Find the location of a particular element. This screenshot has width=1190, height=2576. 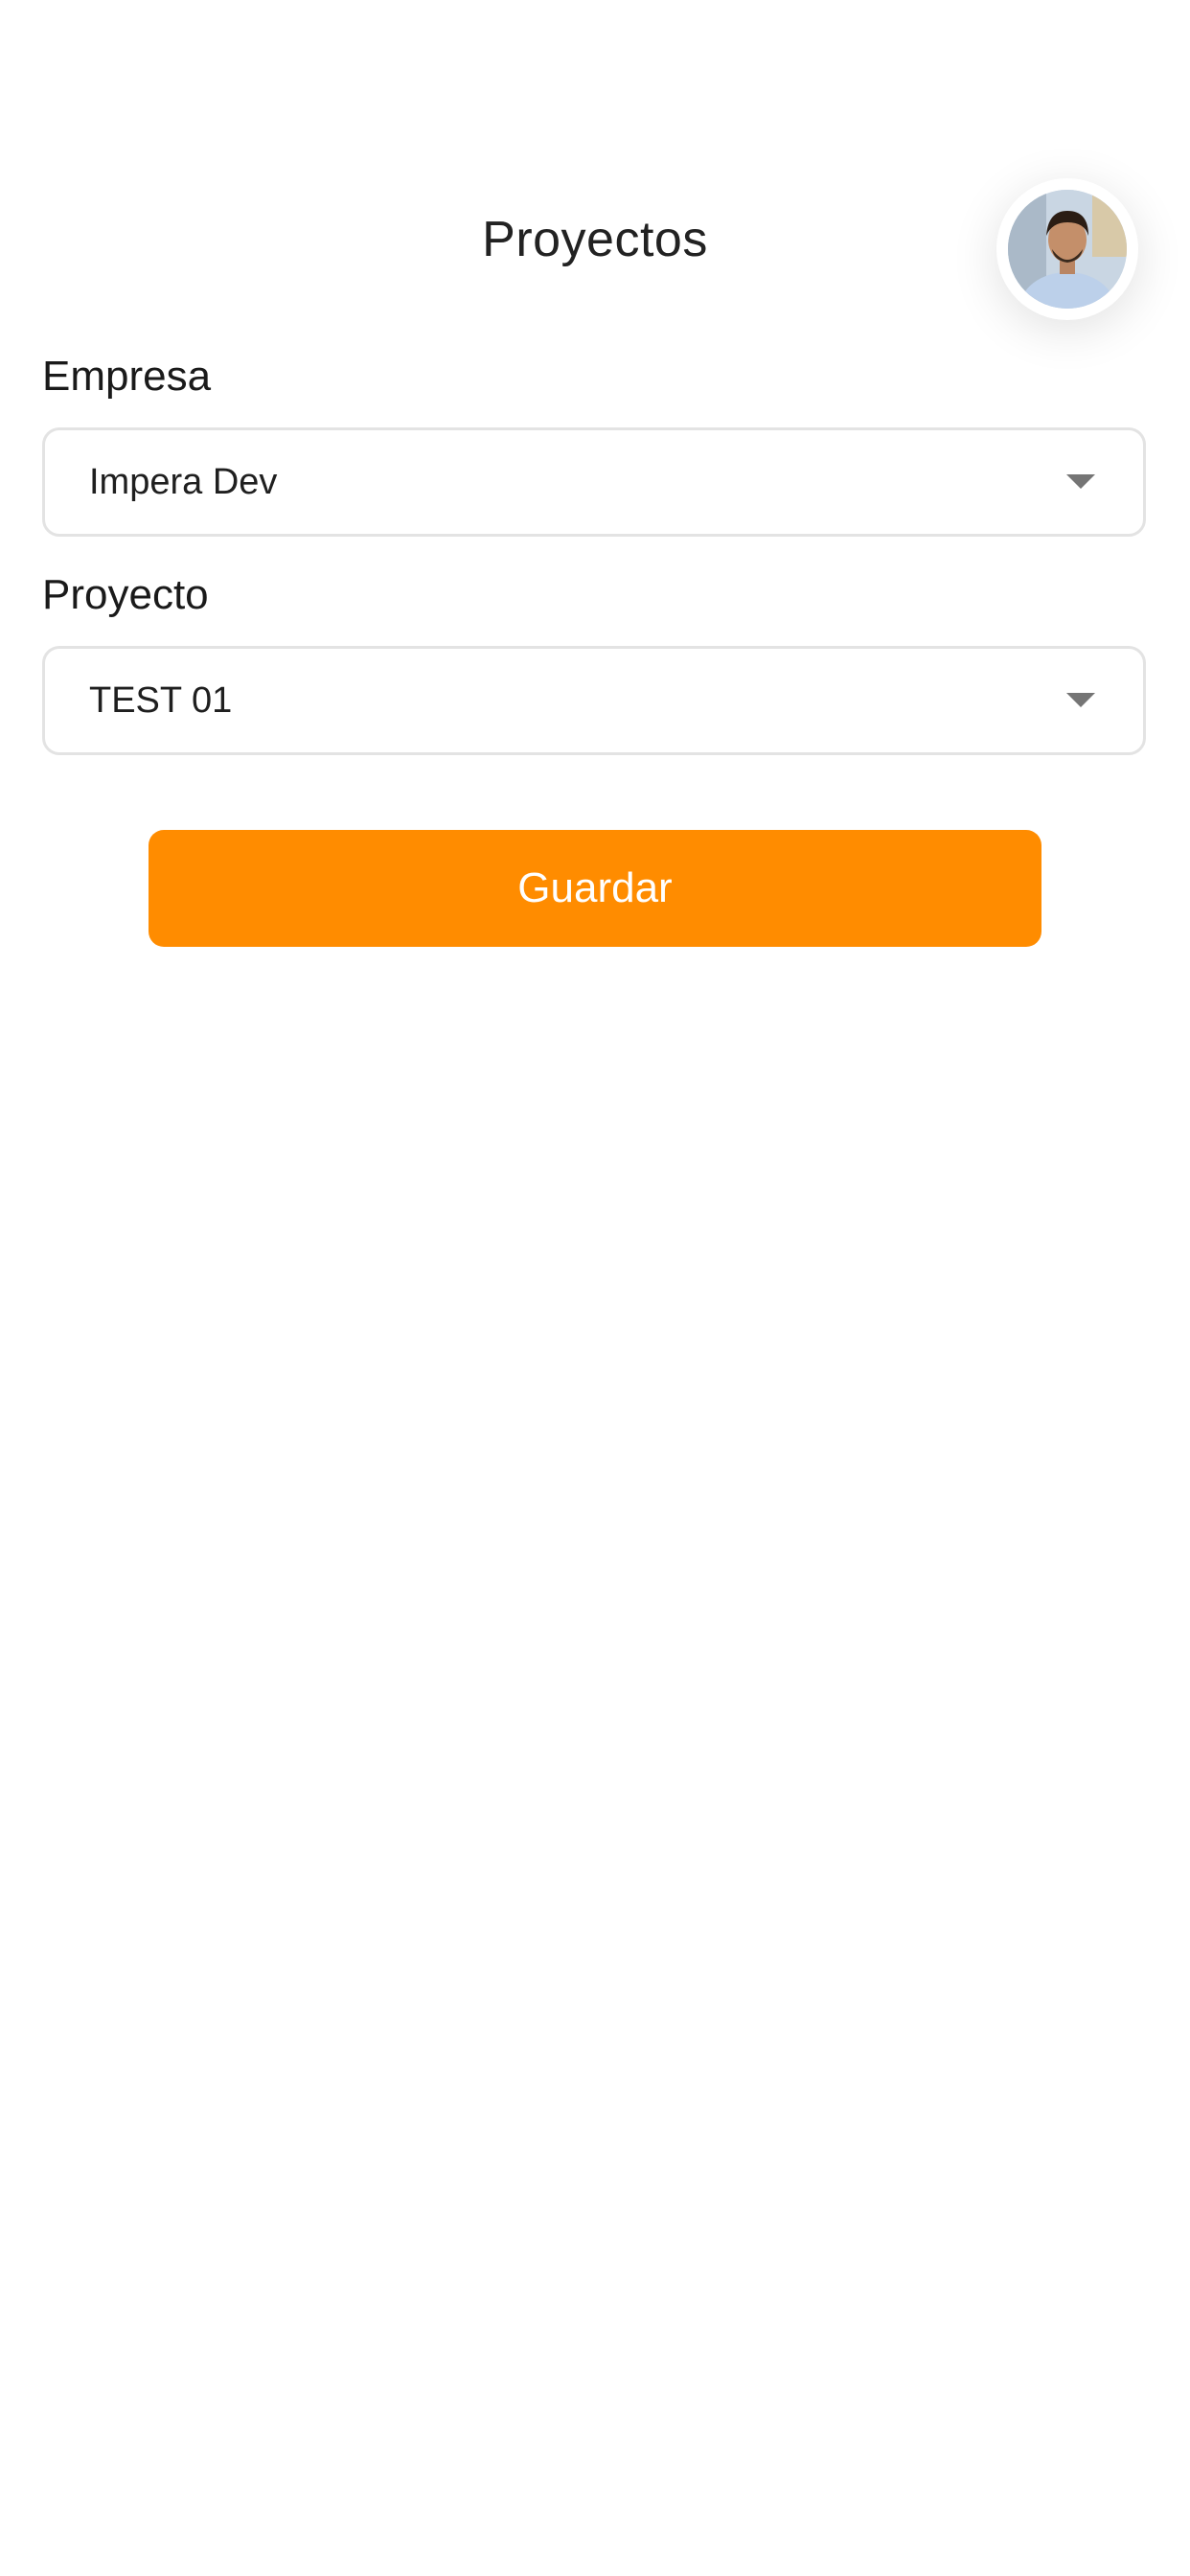

save-button: Guardar is located at coordinates (595, 888).